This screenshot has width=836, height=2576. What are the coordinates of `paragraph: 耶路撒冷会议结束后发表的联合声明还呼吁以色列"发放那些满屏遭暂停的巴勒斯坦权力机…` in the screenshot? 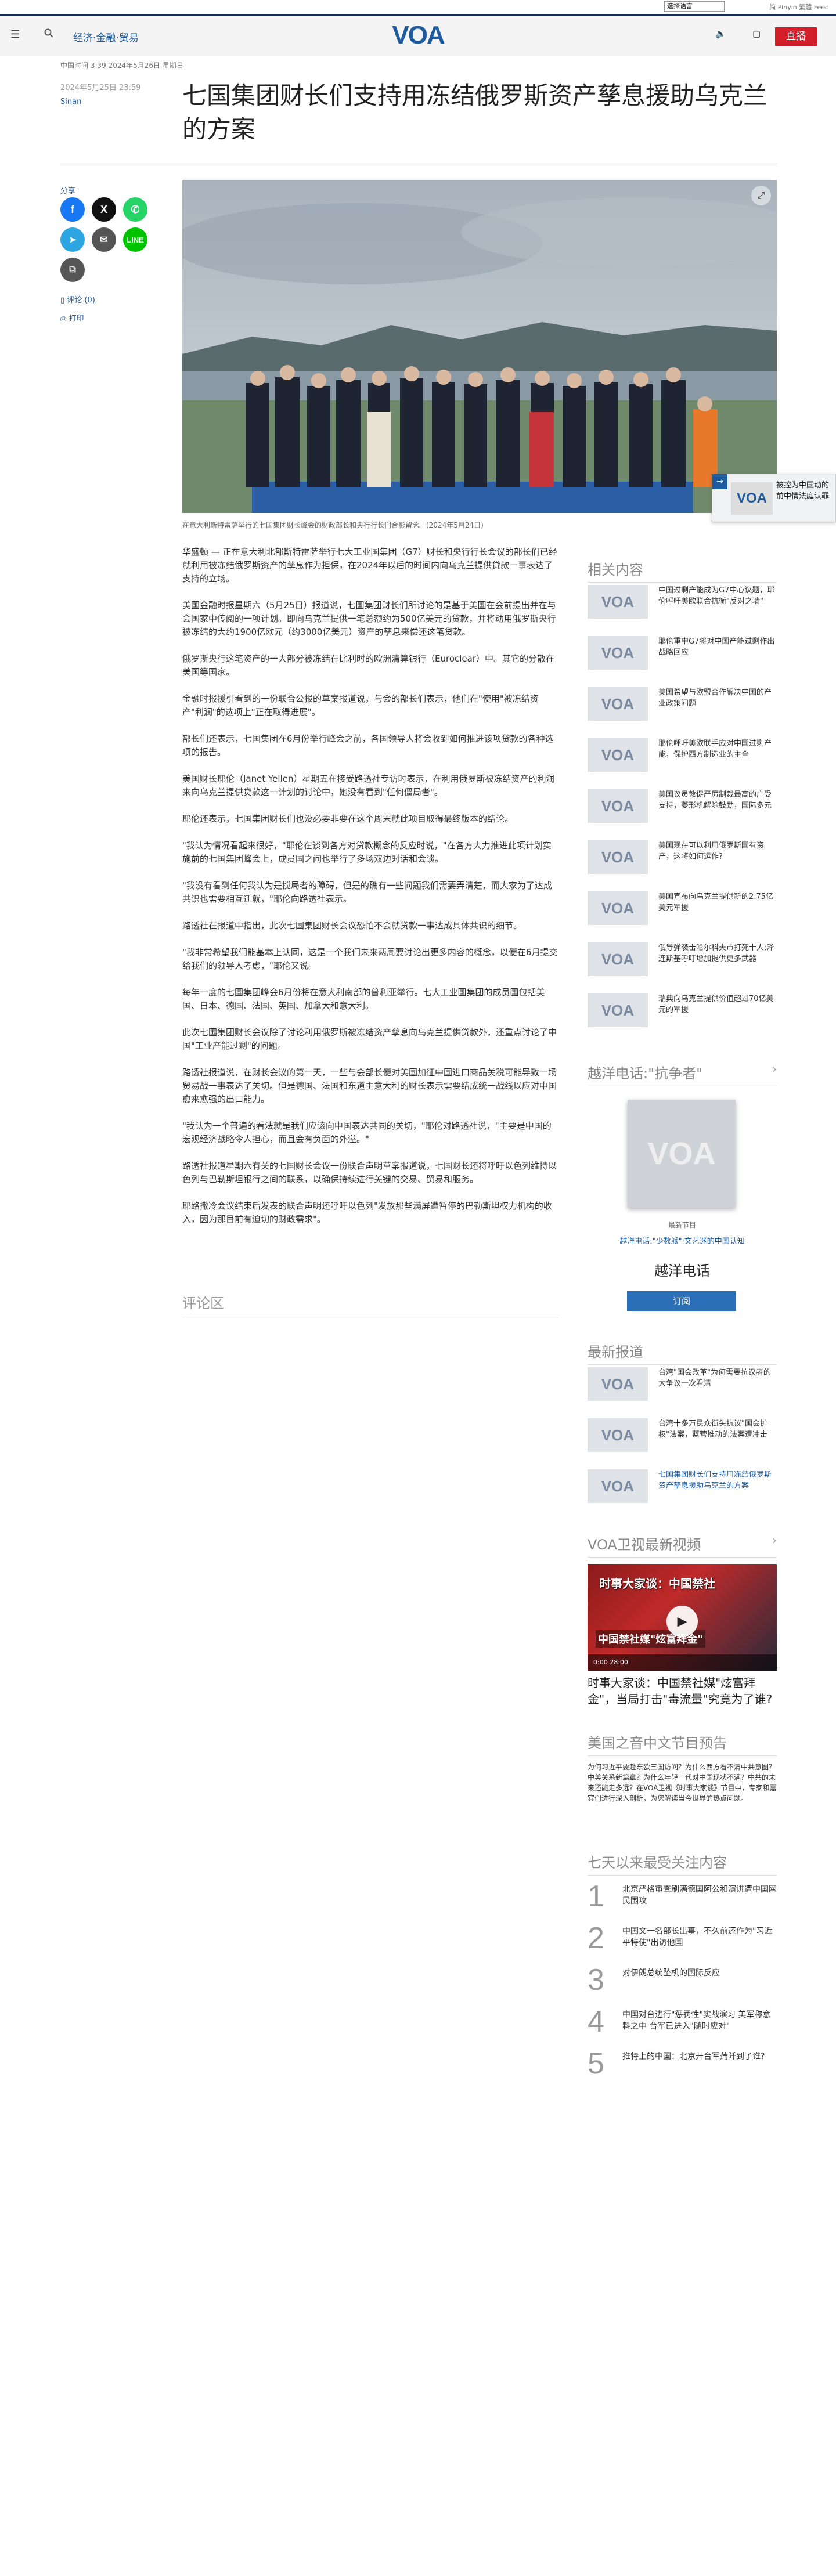 It's located at (367, 1212).